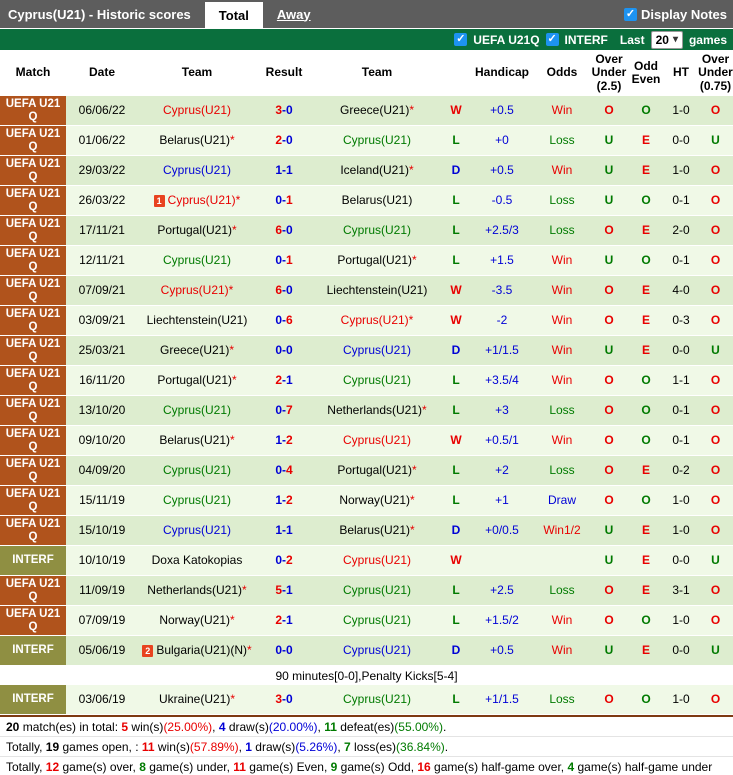 This screenshot has height=775, width=733. Describe the element at coordinates (347, 746) in the screenshot. I see `summary-segment: 7` at that location.